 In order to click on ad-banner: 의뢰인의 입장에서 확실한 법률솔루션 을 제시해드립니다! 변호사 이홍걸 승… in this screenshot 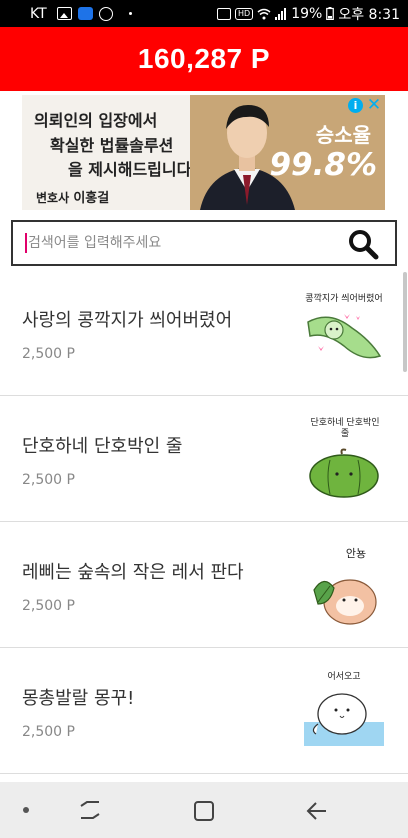, I will do `click(203, 152)`.